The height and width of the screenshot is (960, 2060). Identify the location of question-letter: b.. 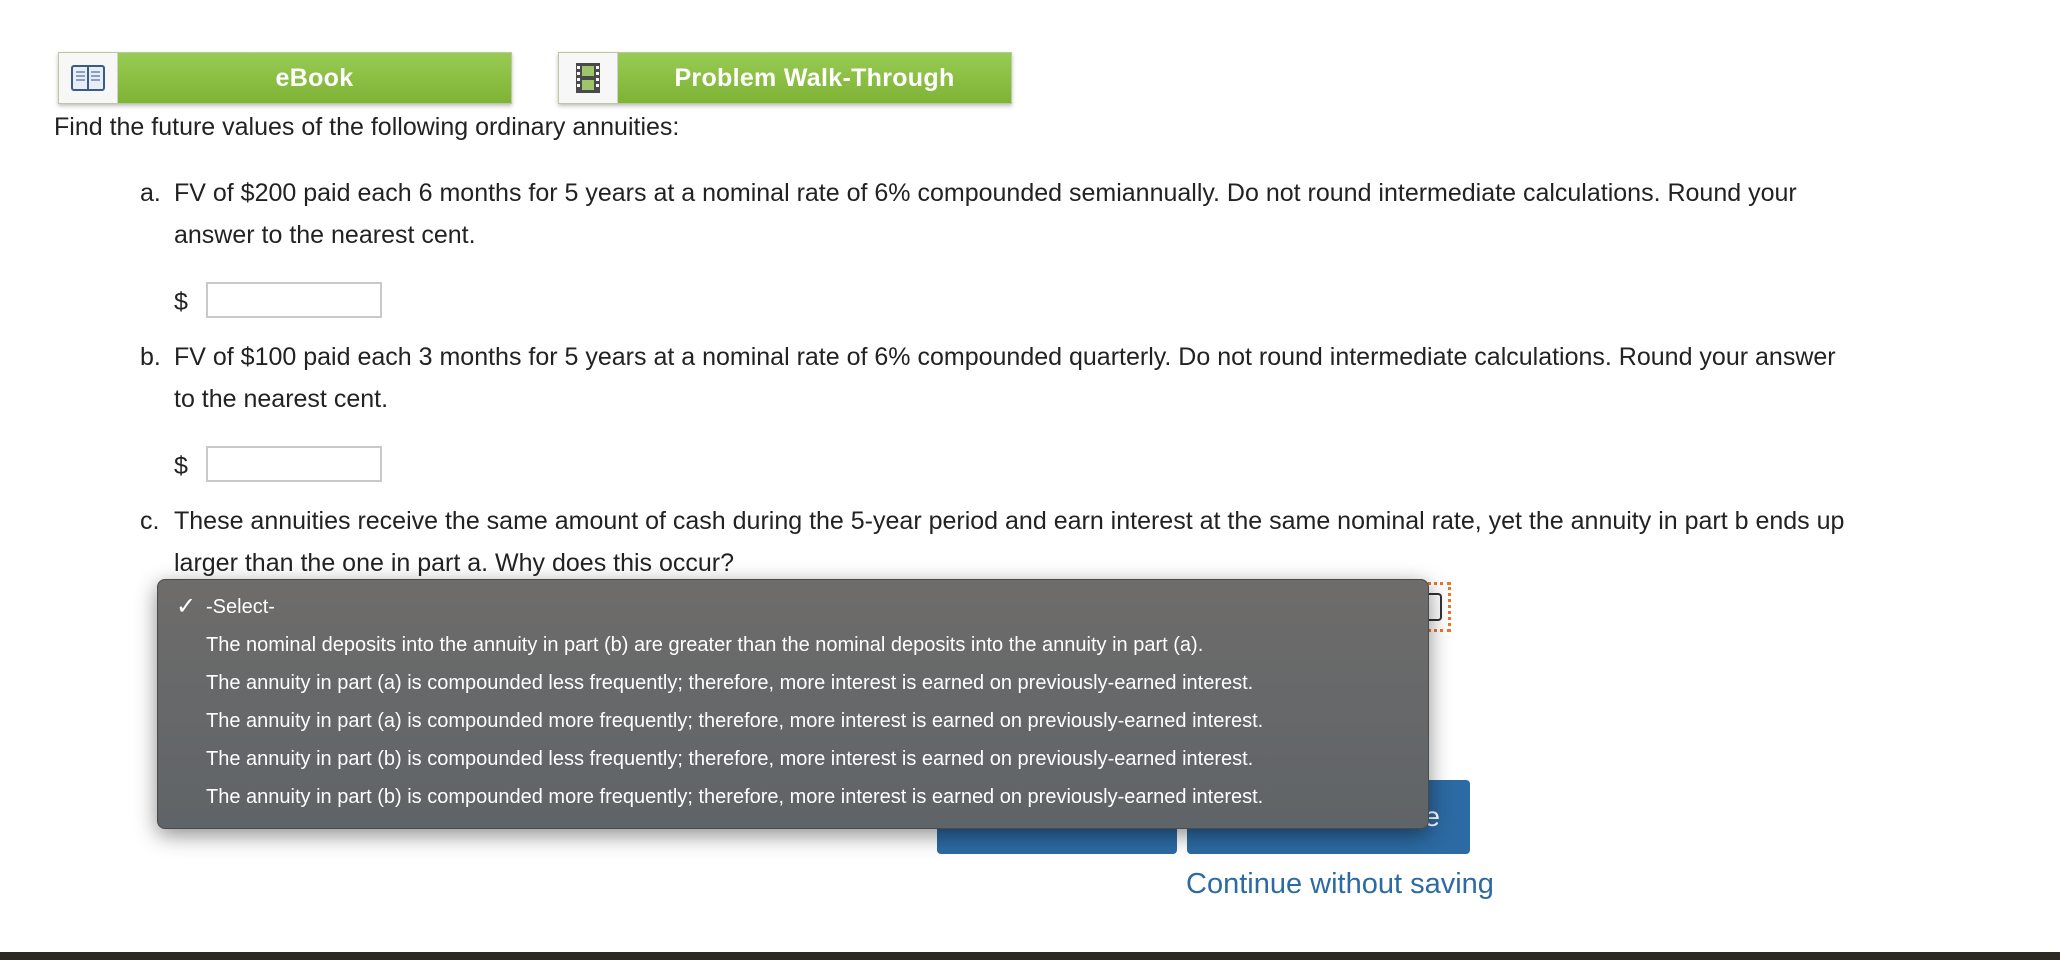
(150, 357).